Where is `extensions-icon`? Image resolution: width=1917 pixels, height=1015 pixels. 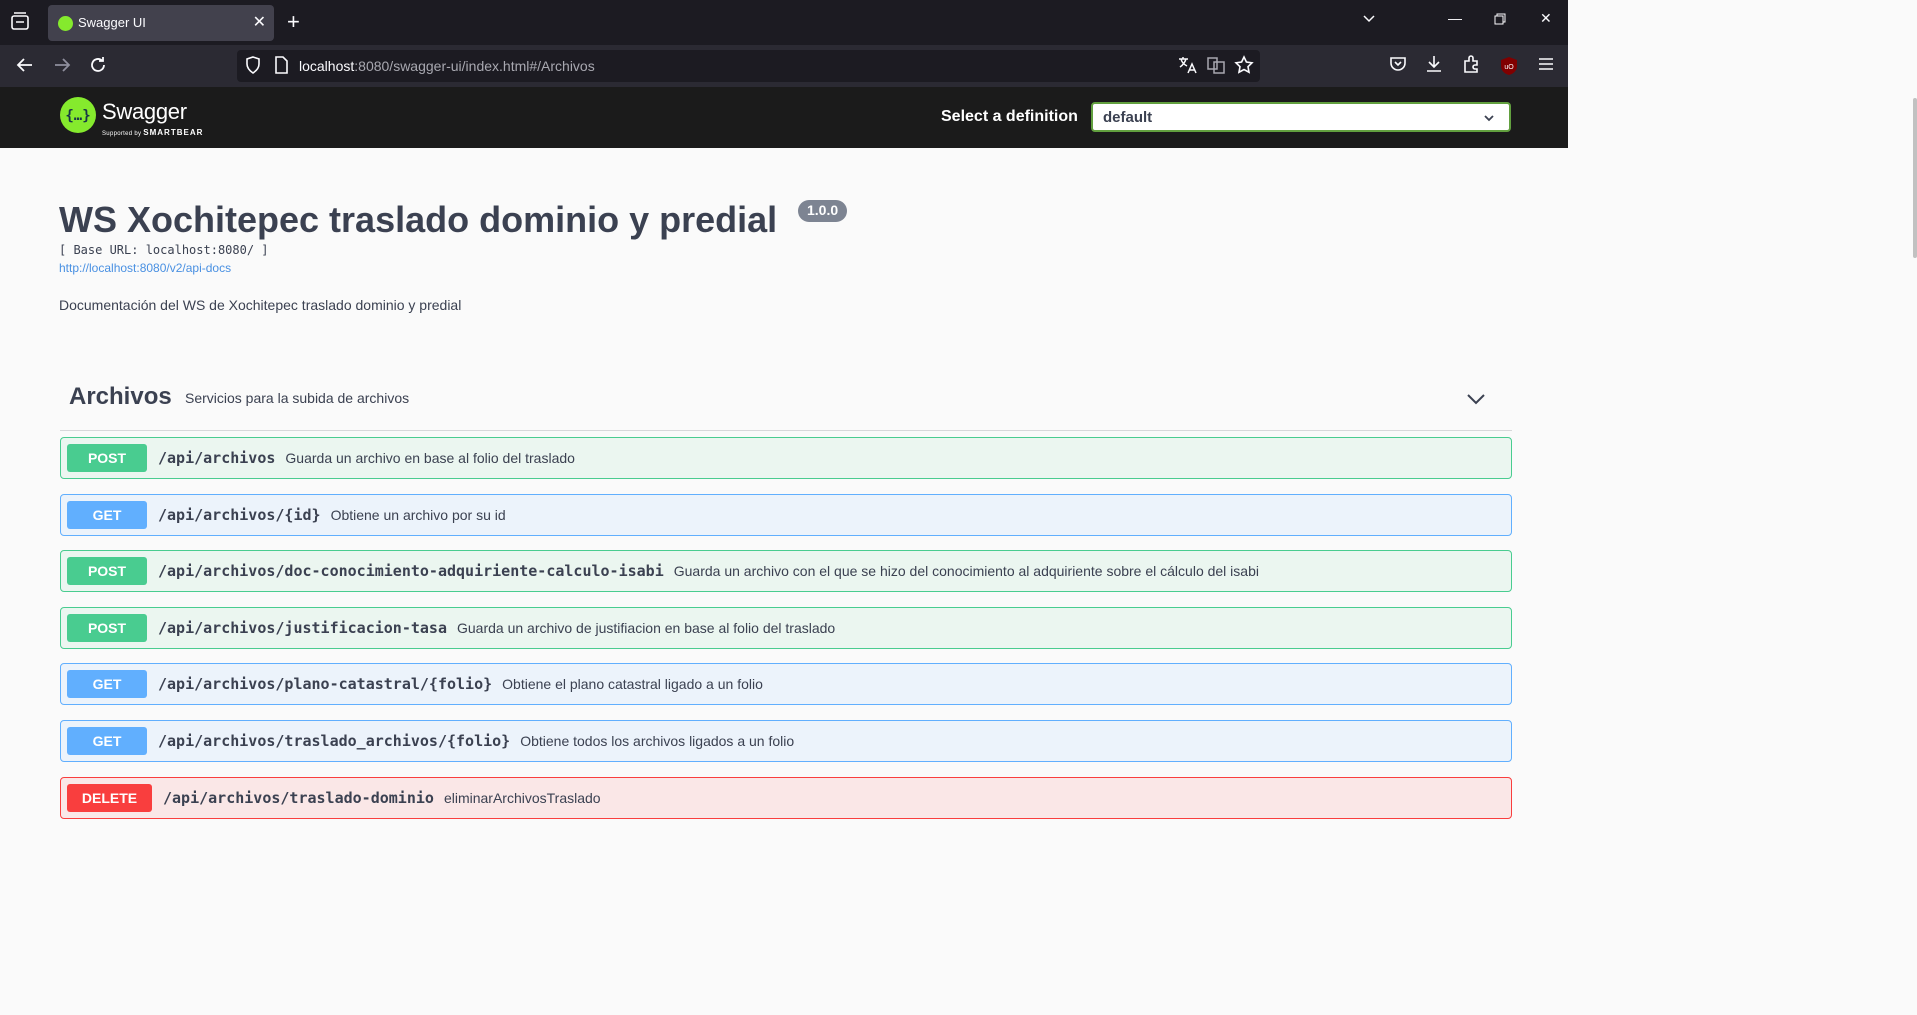
extensions-icon is located at coordinates (1472, 65).